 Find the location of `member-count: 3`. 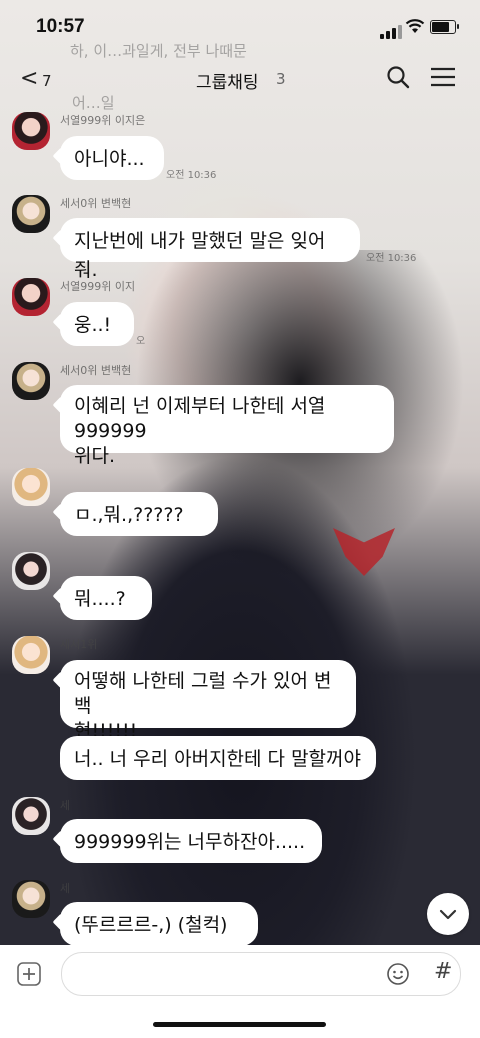

member-count: 3 is located at coordinates (281, 79).